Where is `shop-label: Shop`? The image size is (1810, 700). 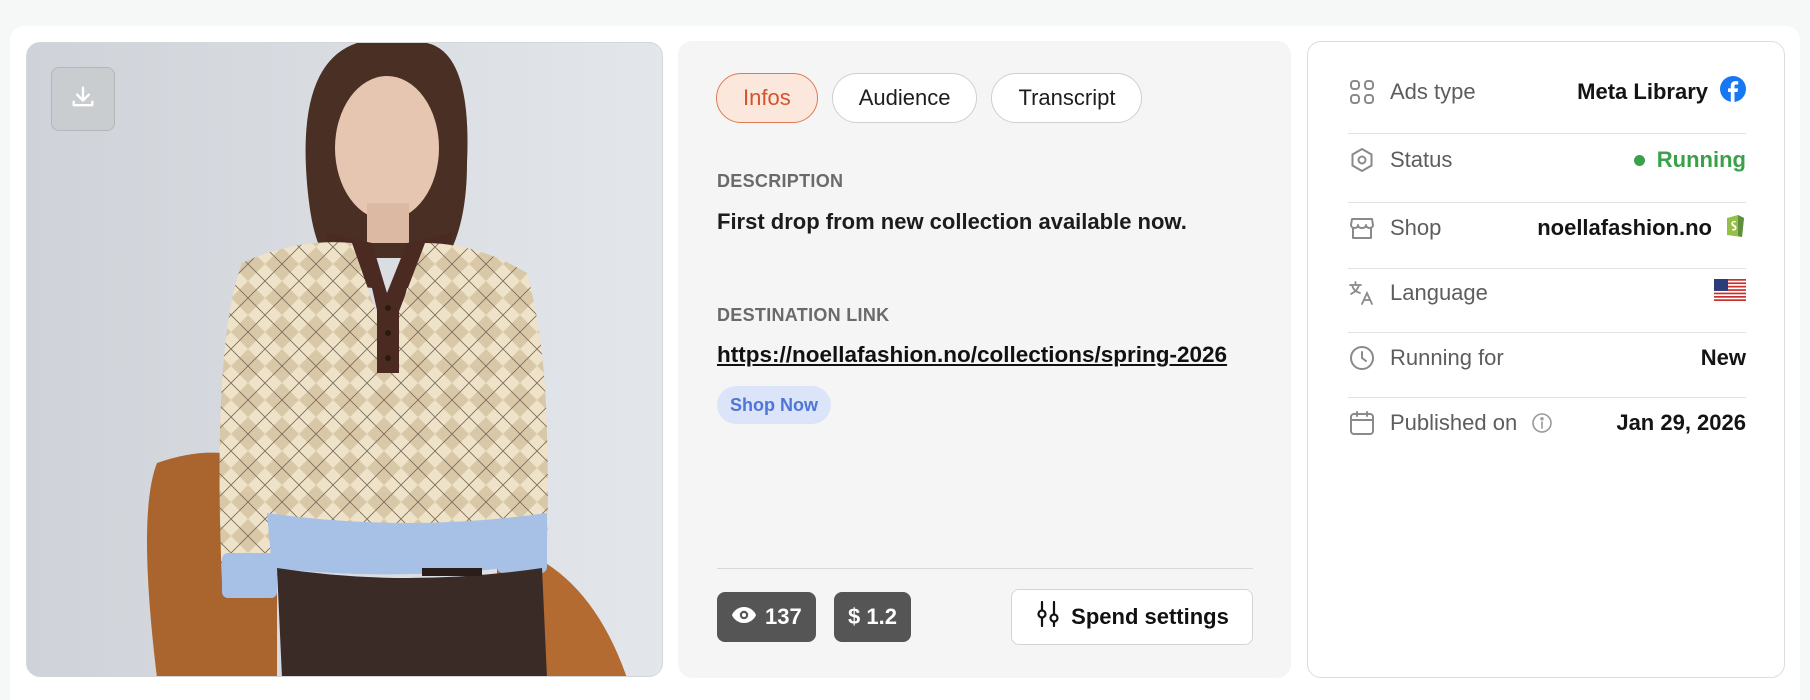 shop-label: Shop is located at coordinates (1416, 227).